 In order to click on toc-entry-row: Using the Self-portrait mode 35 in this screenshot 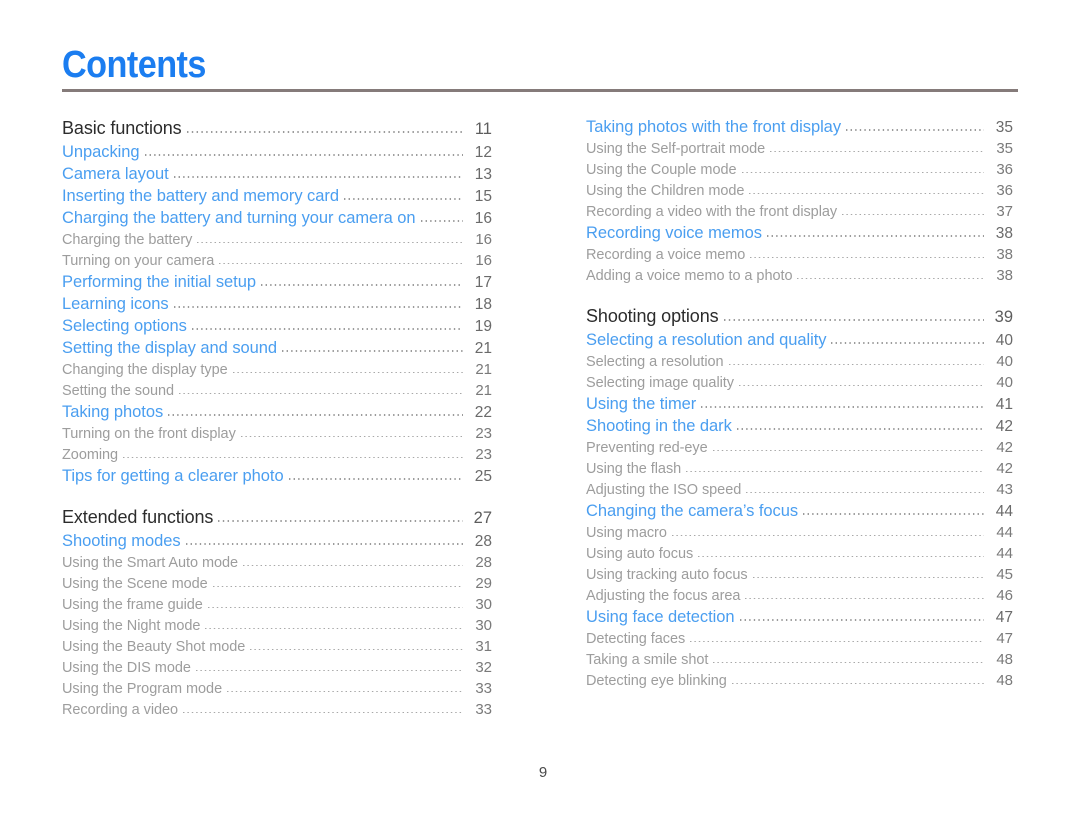, I will do `click(799, 148)`.